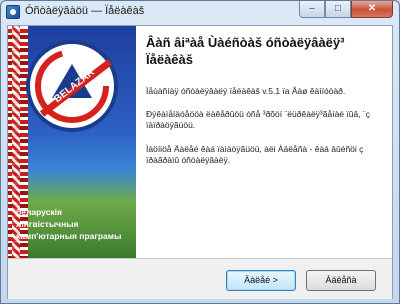 This screenshot has height=304, width=400. Describe the element at coordinates (13, 12) in the screenshot. I see `app-icon` at that location.